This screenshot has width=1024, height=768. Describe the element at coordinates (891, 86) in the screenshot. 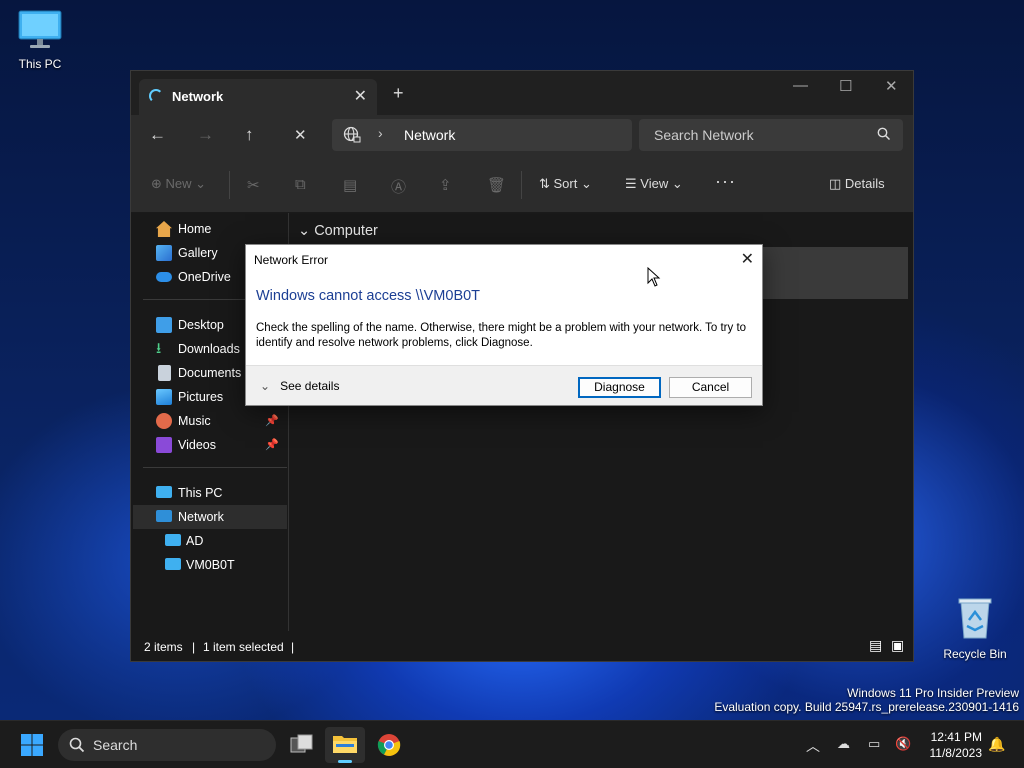

I see `close-window-button: ✕` at that location.